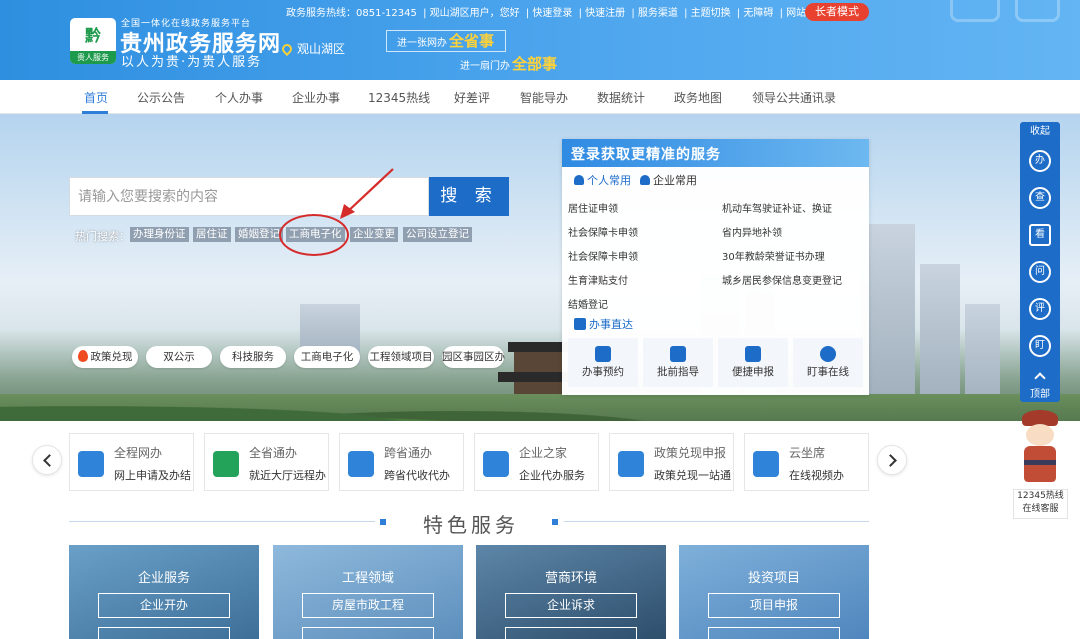 The image size is (1080, 639). Describe the element at coordinates (253, 357) in the screenshot. I see `pill-tech: 科技服务` at that location.